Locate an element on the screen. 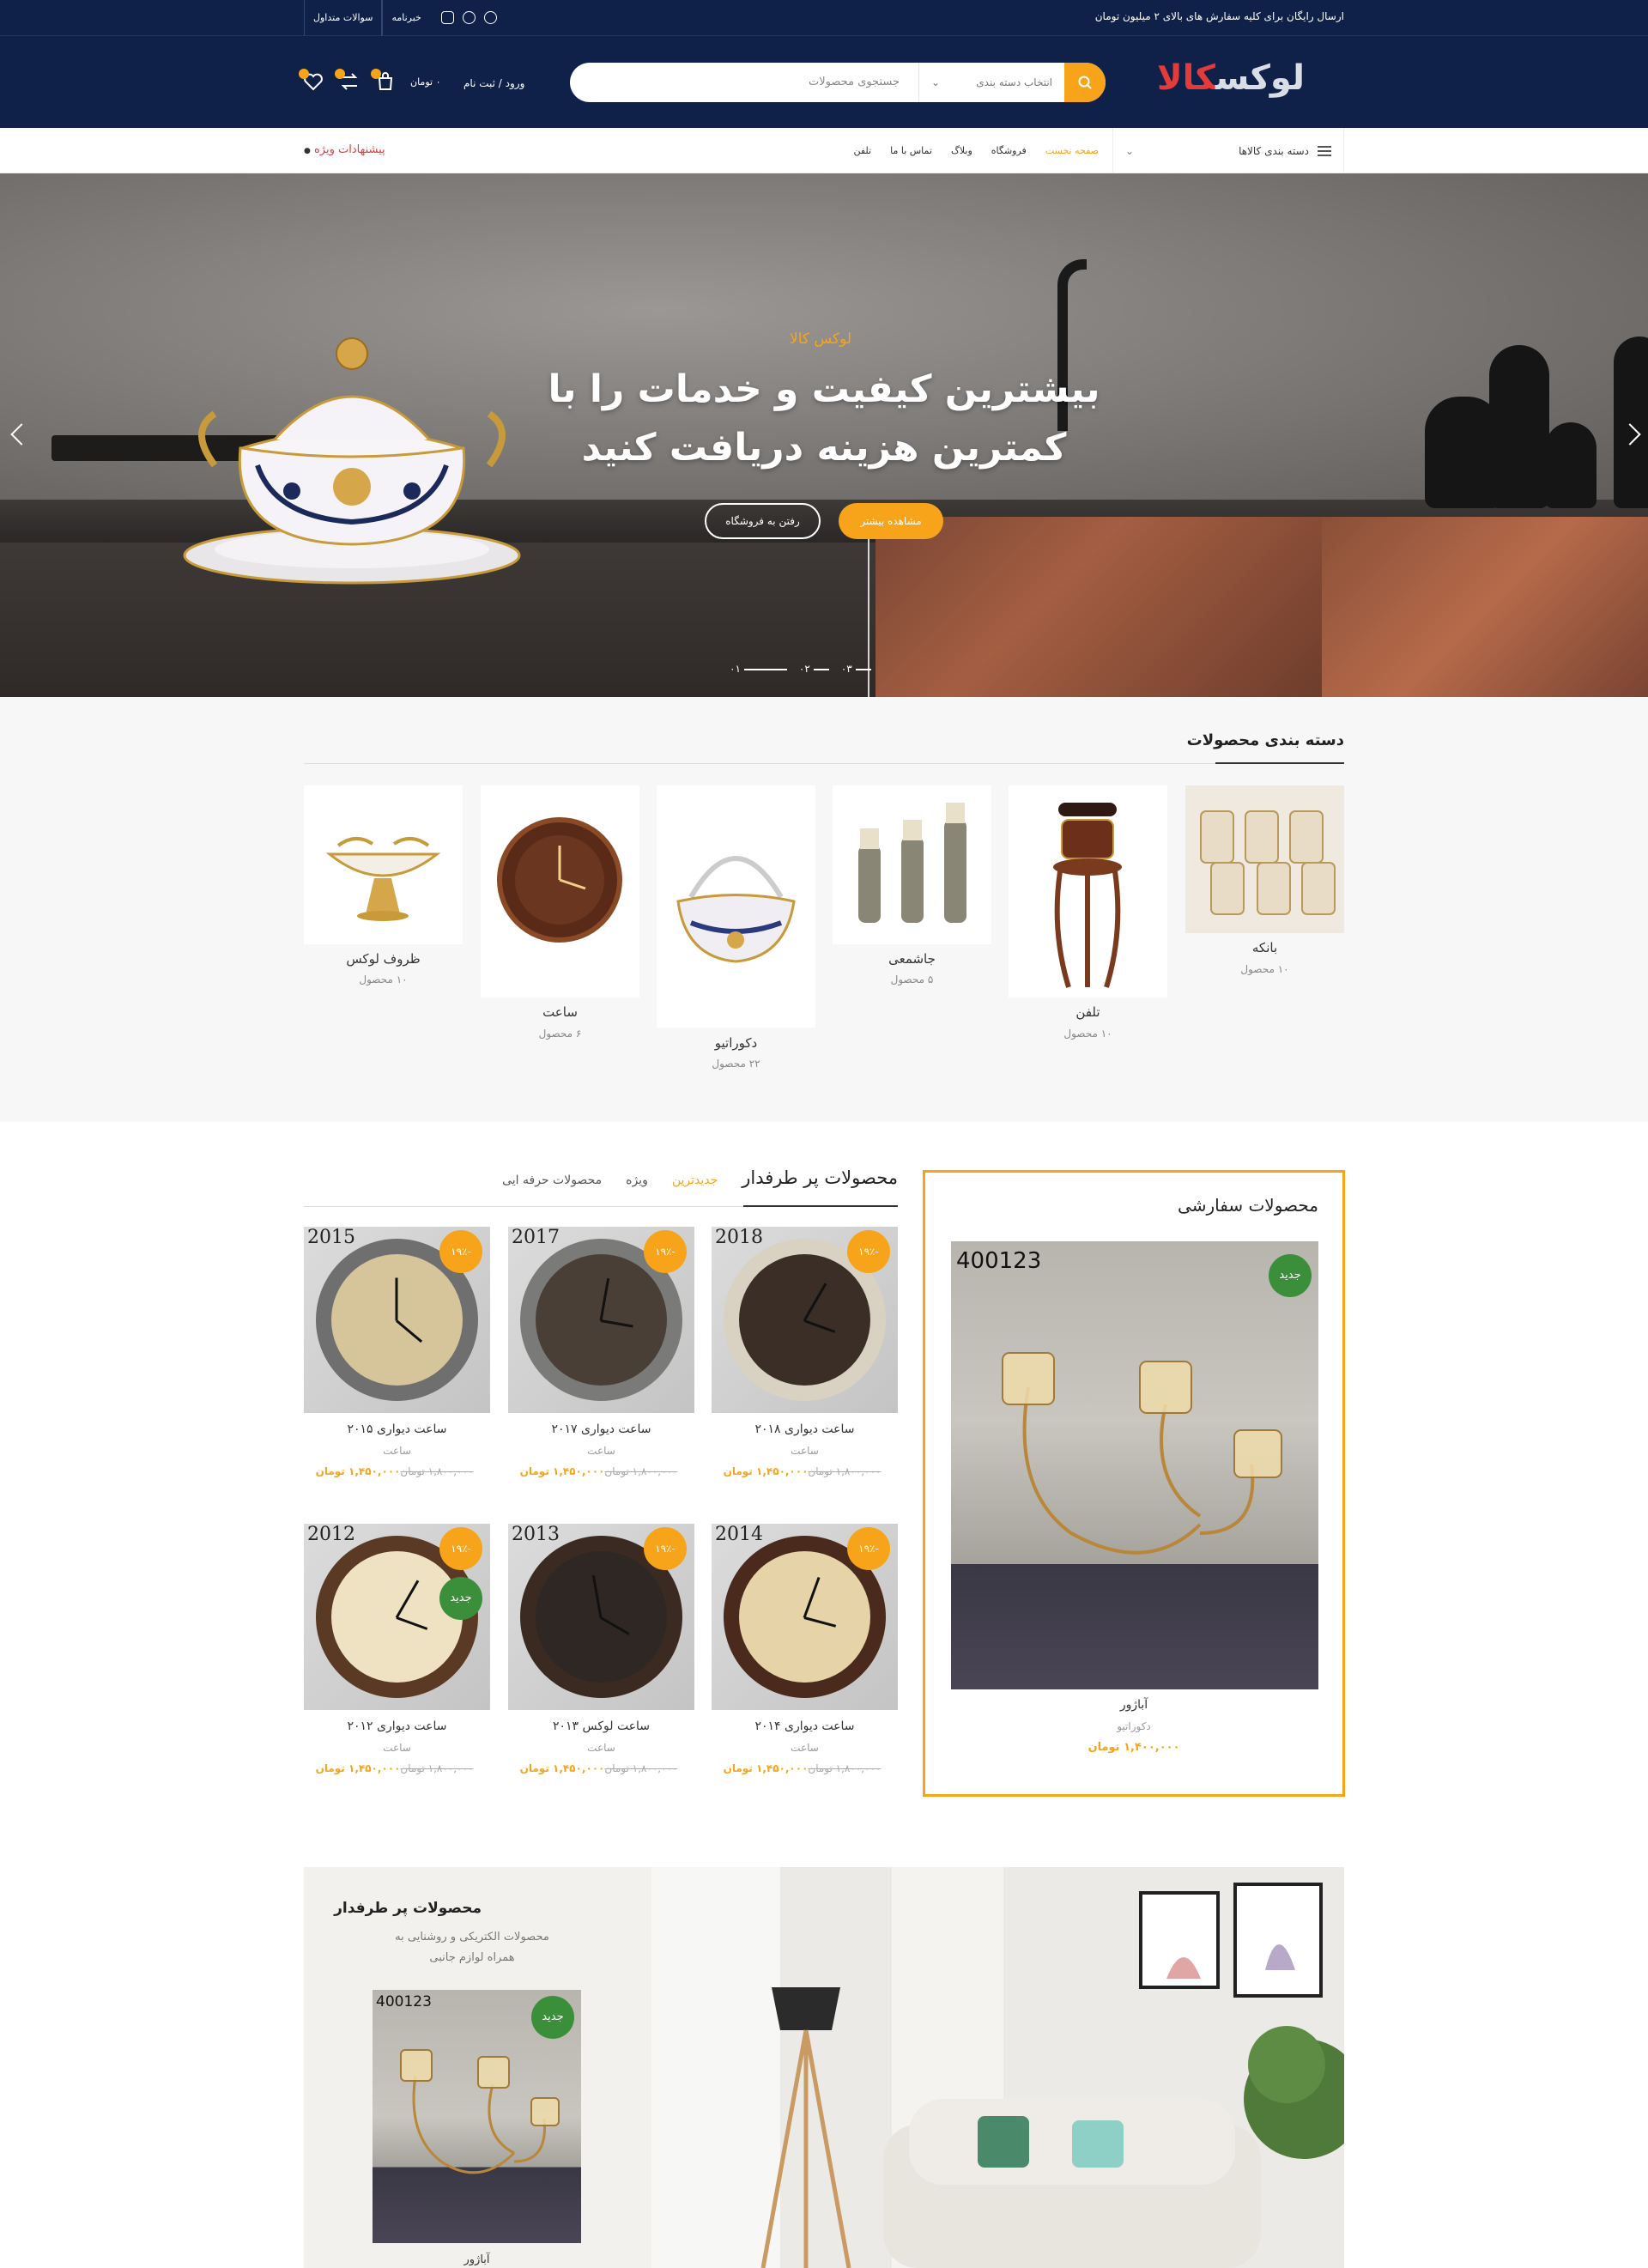 The height and width of the screenshot is (2268, 1648). category-select: انتخاب دسته بندی ⌄ is located at coordinates (991, 82).